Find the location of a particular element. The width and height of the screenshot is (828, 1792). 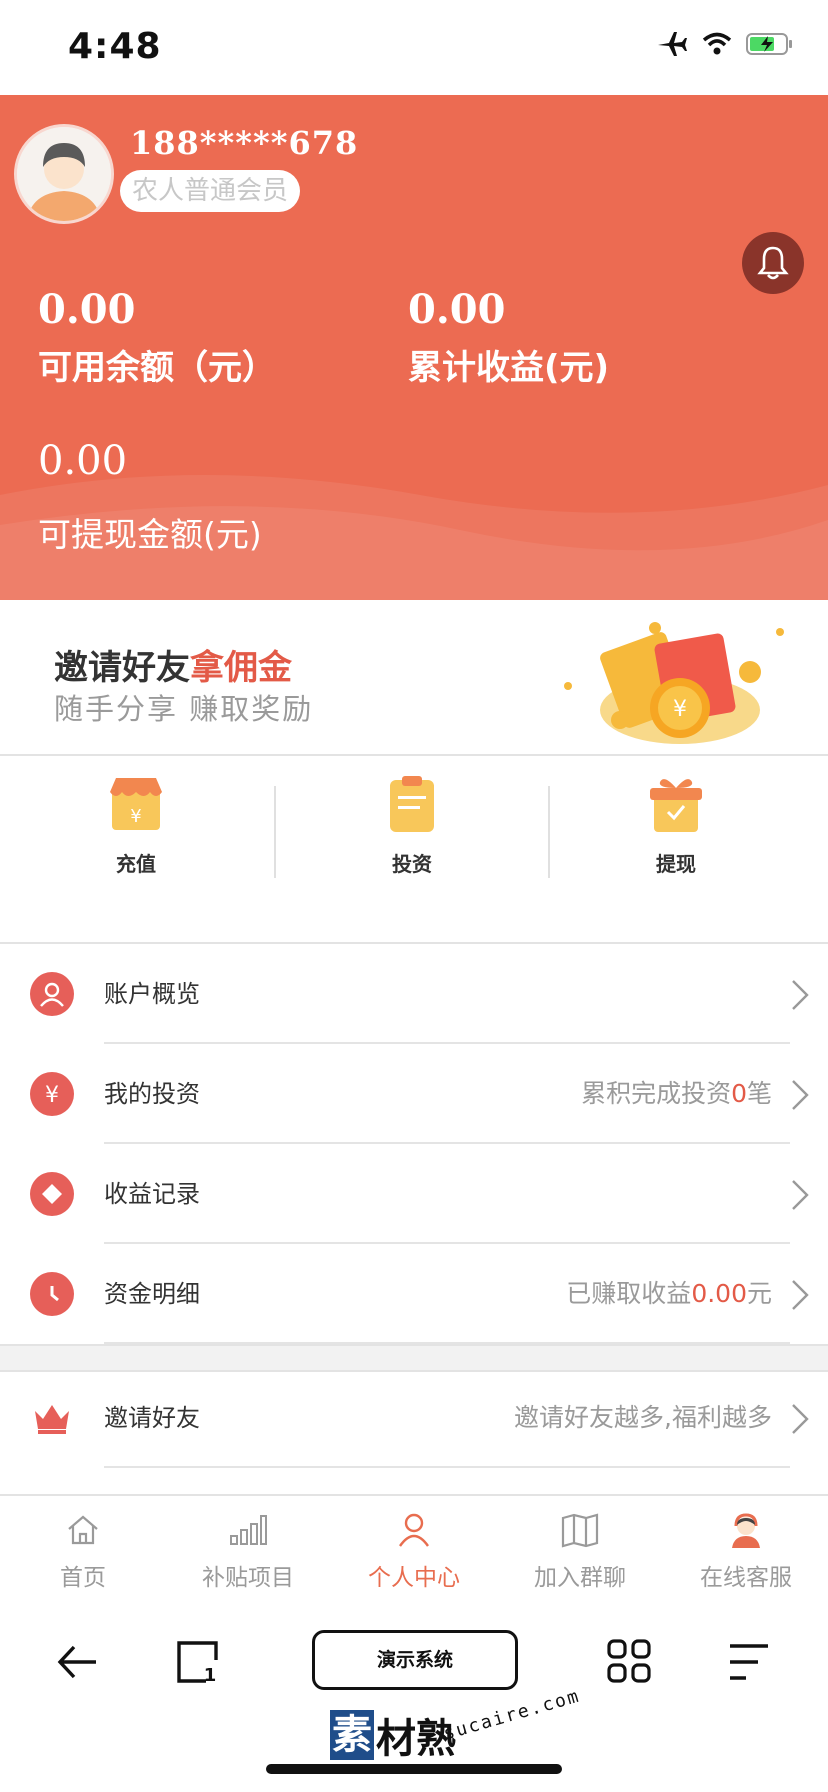

back-button is located at coordinates (78, 1664).